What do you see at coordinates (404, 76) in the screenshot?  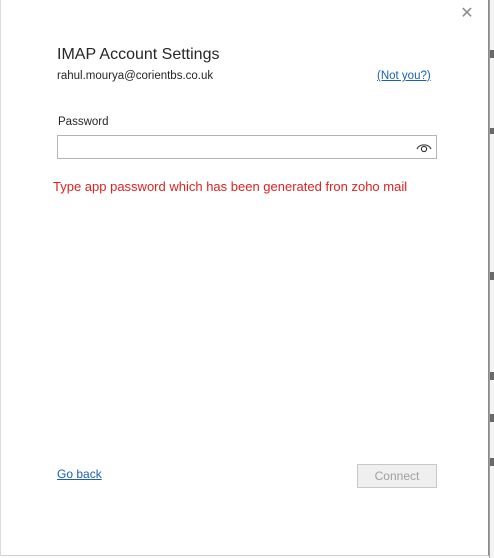 I see `not-you-link: (Not you?)` at bounding box center [404, 76].